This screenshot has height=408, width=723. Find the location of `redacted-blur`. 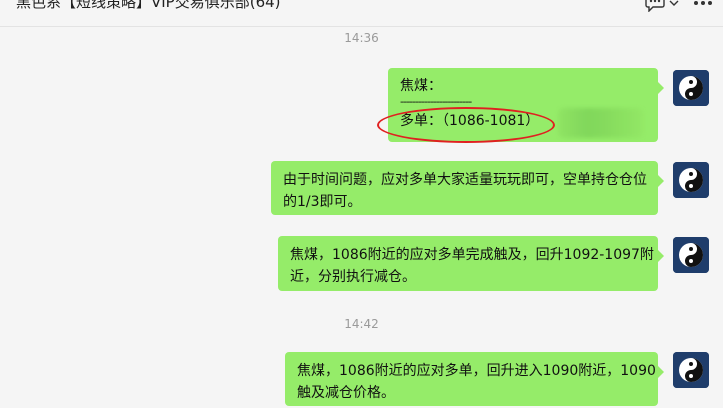

redacted-blur is located at coordinates (601, 123).